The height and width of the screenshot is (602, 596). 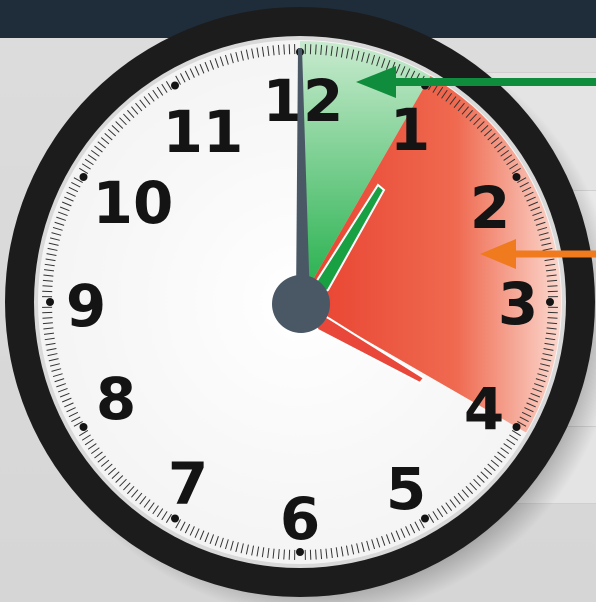 What do you see at coordinates (188, 484) in the screenshot?
I see `hour-number: 7` at bounding box center [188, 484].